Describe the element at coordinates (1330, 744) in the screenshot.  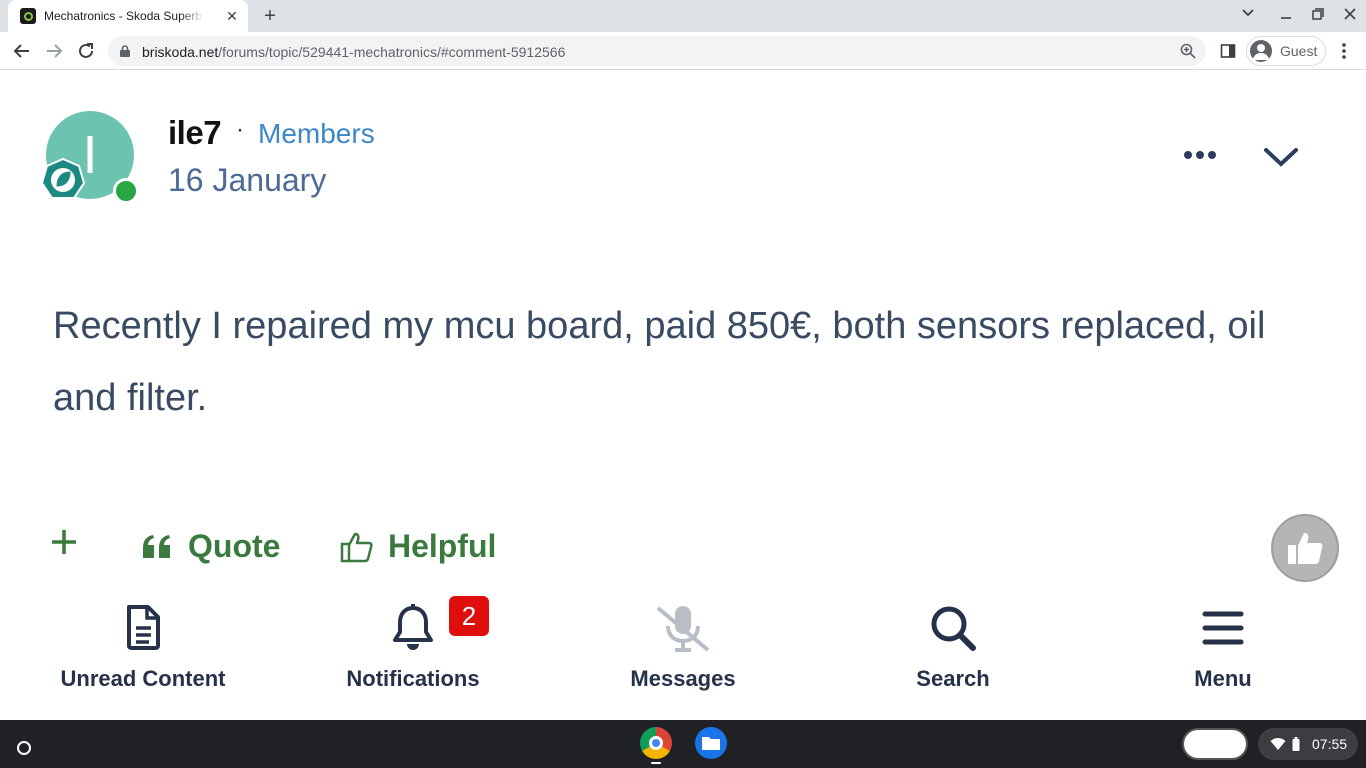
I see `clock: 07:55` at that location.